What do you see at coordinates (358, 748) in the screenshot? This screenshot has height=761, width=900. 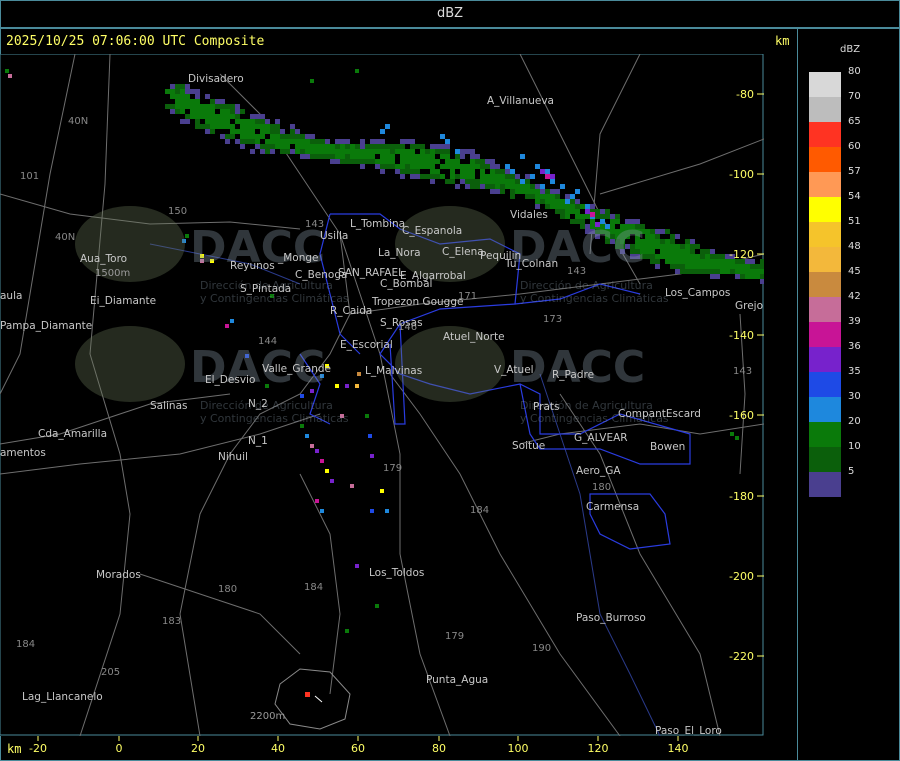 I see `x-tick-label: 60` at bounding box center [358, 748].